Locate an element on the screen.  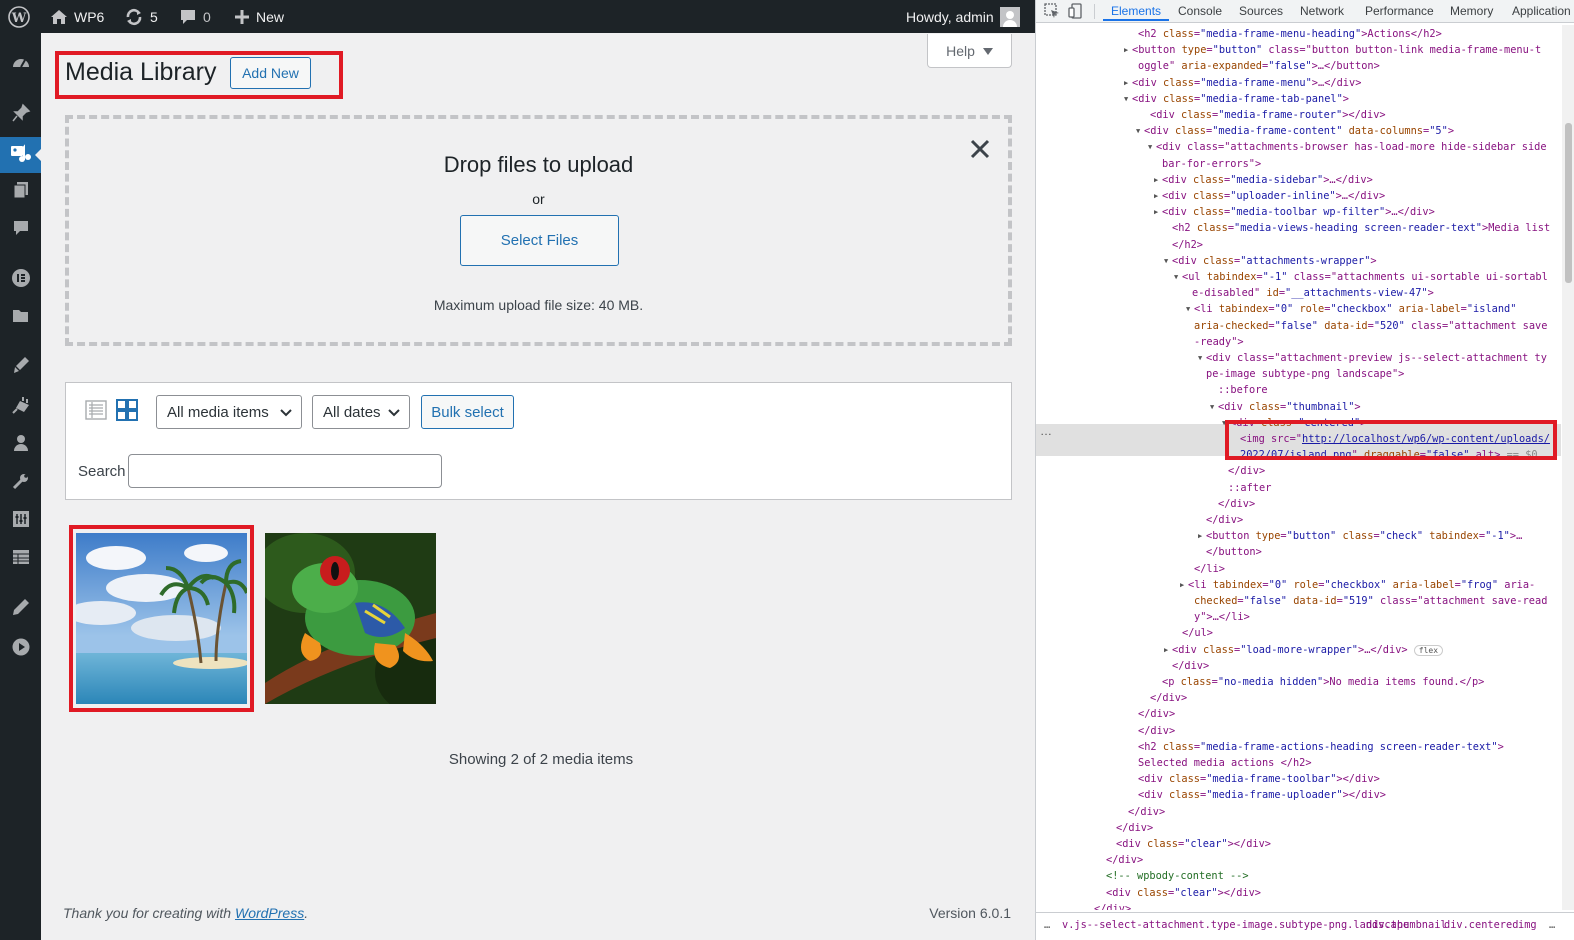
device-toolbar-icon is located at coordinates (1076, 11).